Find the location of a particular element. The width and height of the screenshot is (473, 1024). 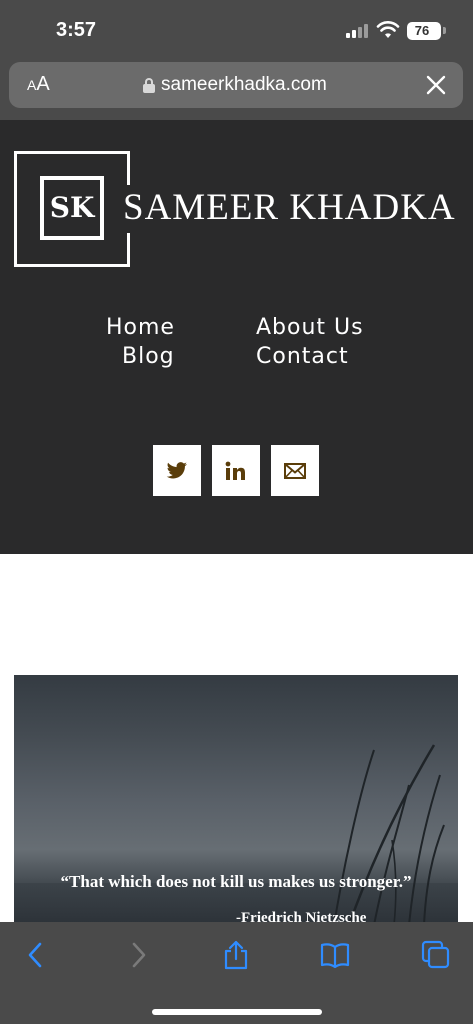

status-time: 3:57 is located at coordinates (76, 30).